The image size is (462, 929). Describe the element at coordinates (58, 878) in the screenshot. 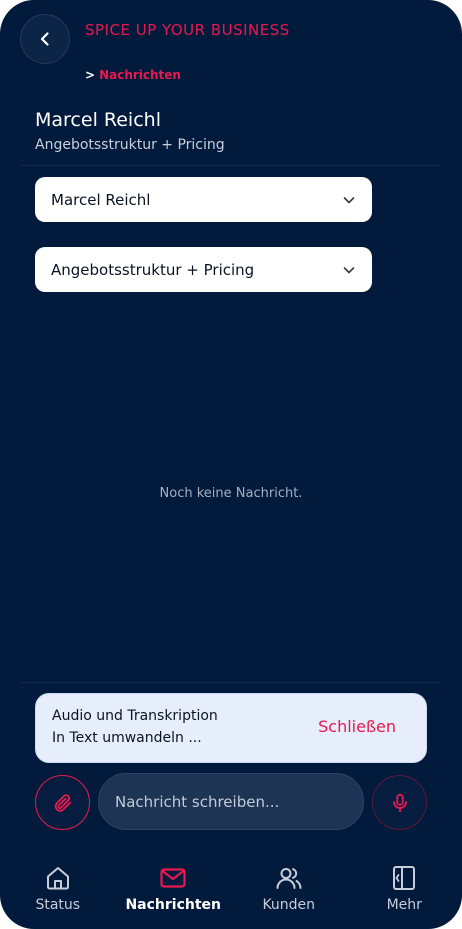

I see `home-icon` at that location.